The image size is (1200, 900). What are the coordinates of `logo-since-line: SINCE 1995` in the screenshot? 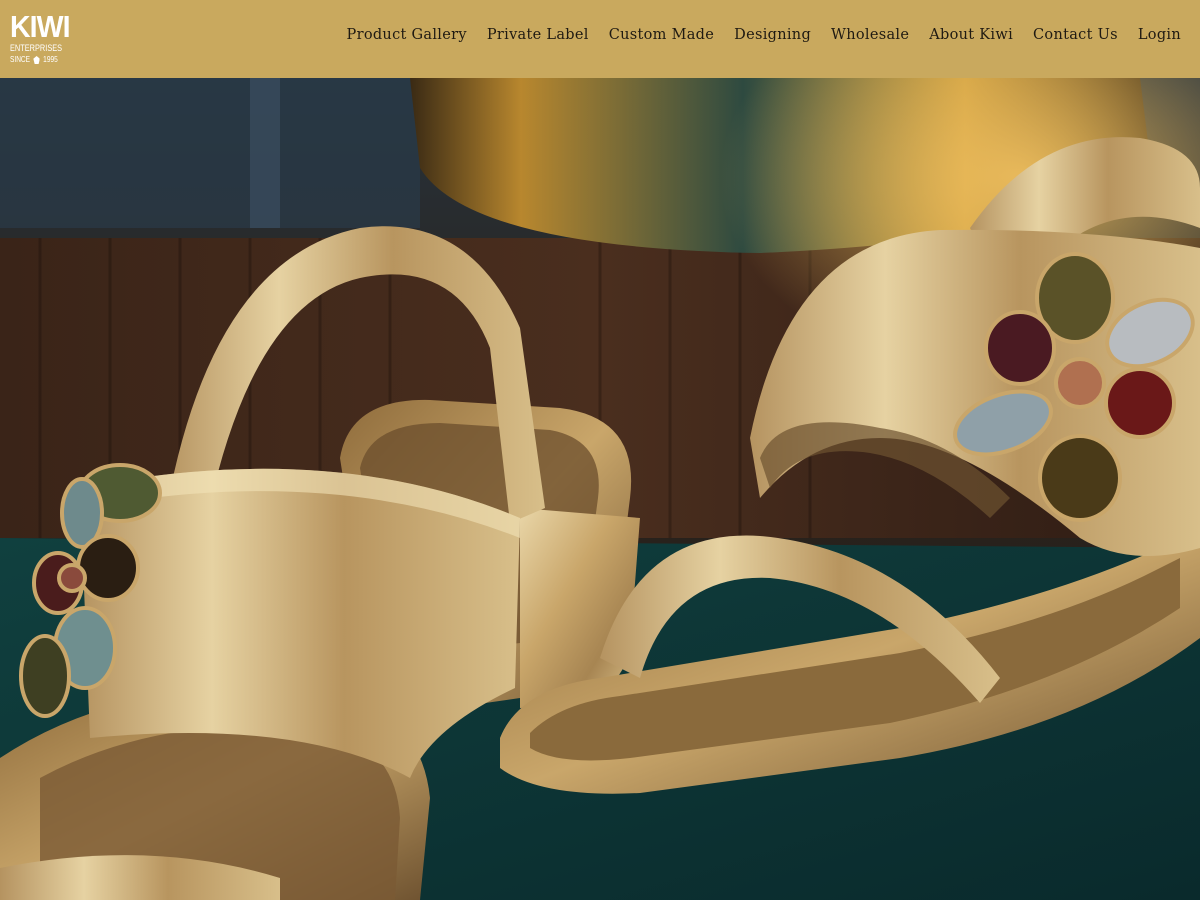 It's located at (34, 60).